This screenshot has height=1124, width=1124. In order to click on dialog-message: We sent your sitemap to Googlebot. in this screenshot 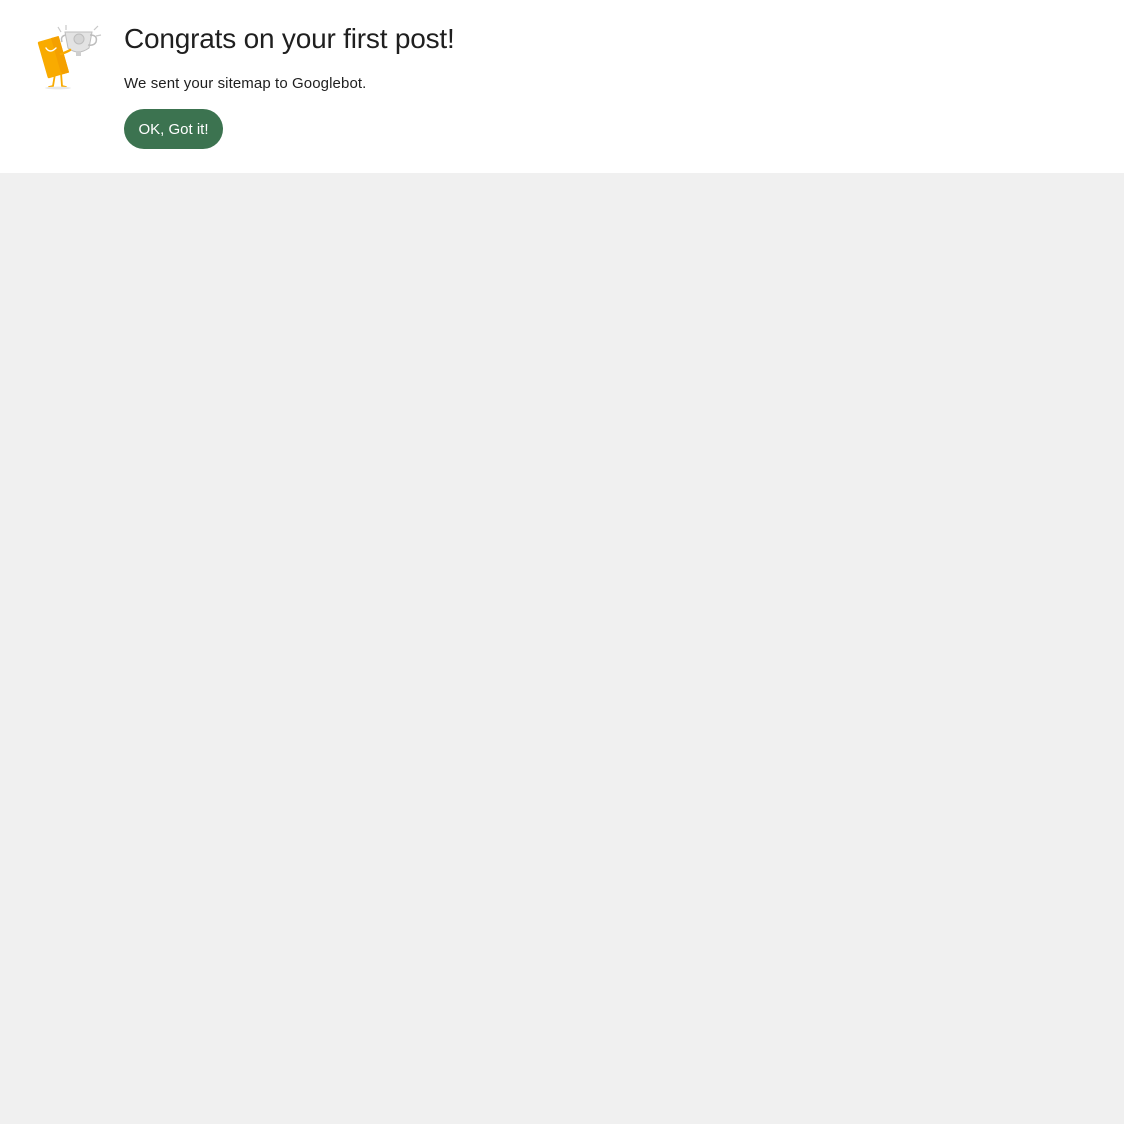, I will do `click(245, 83)`.